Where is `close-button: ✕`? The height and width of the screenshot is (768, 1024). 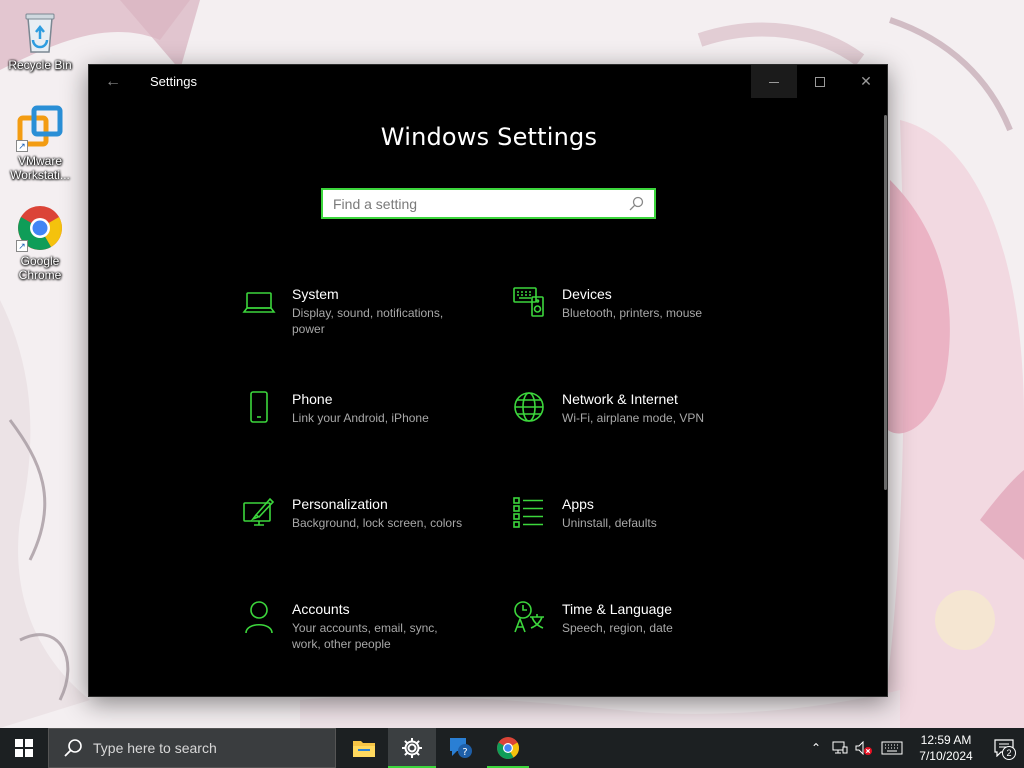 close-button: ✕ is located at coordinates (866, 81).